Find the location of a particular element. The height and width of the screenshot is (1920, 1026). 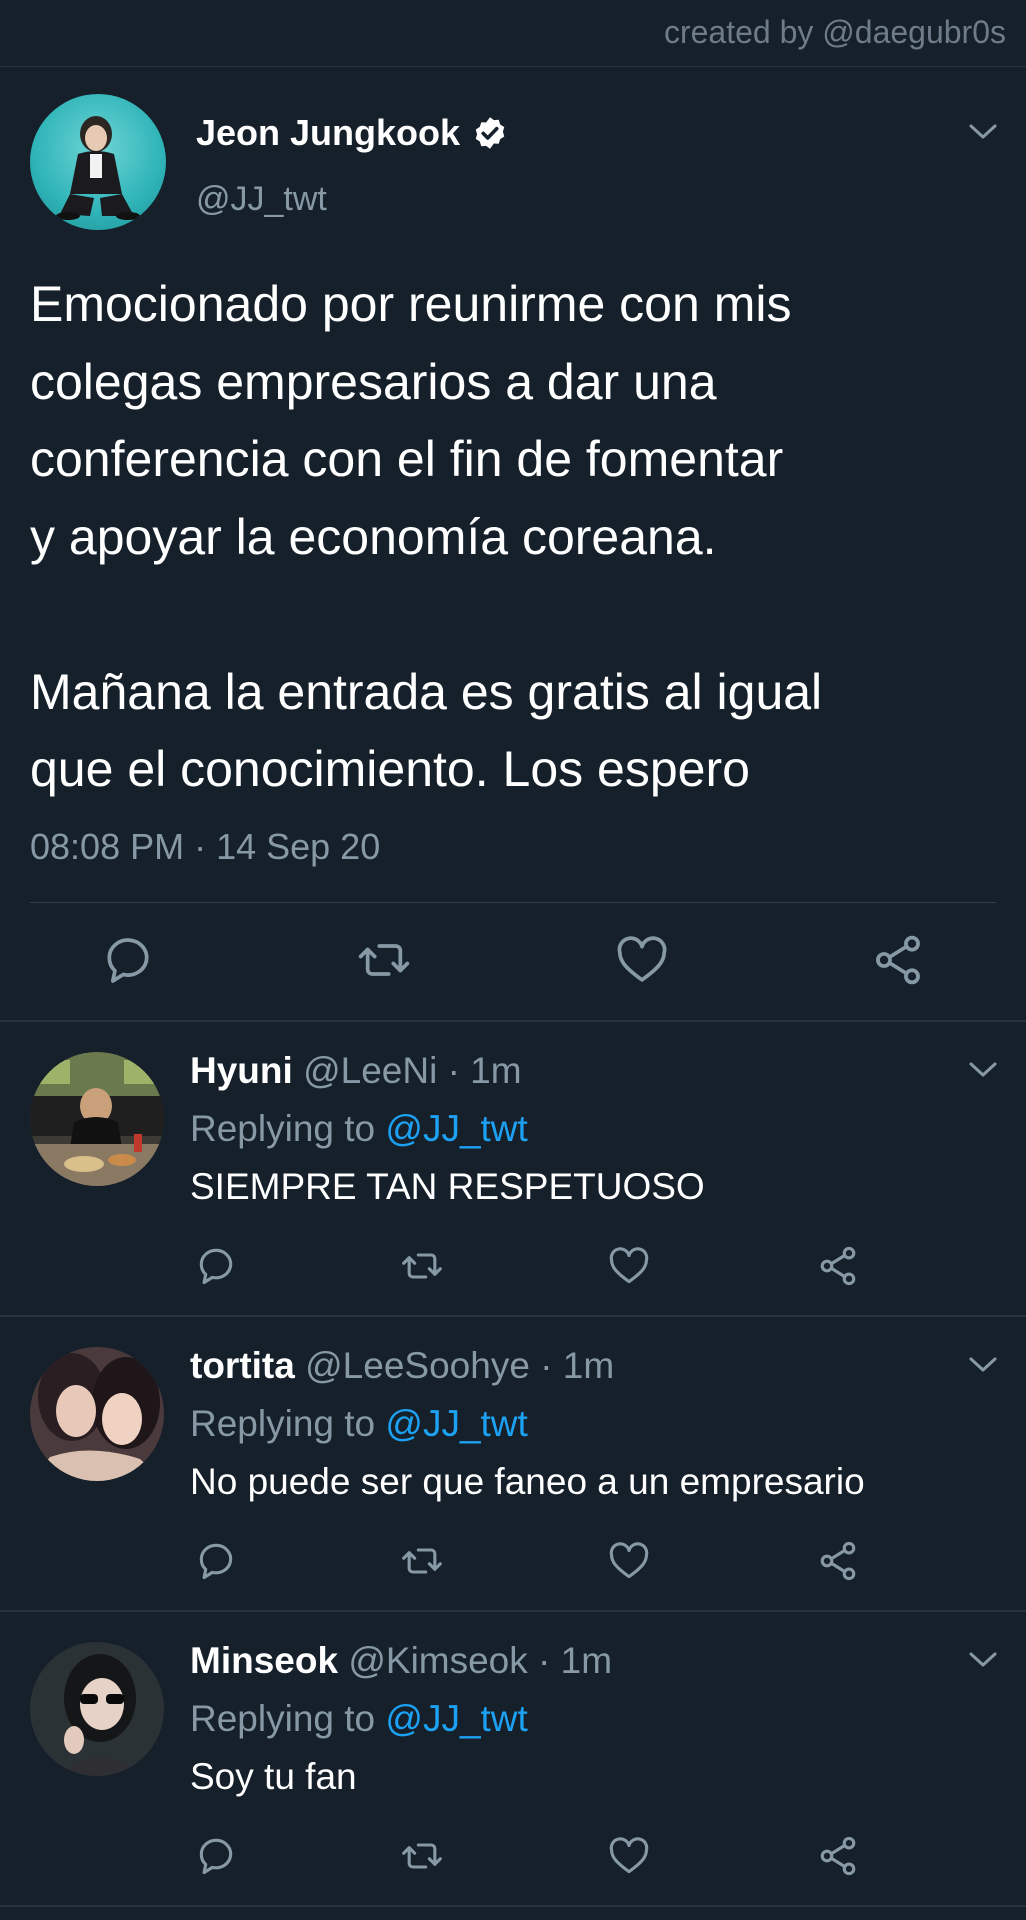

author-name-row: Jeon Jungkook is located at coordinates (352, 133).